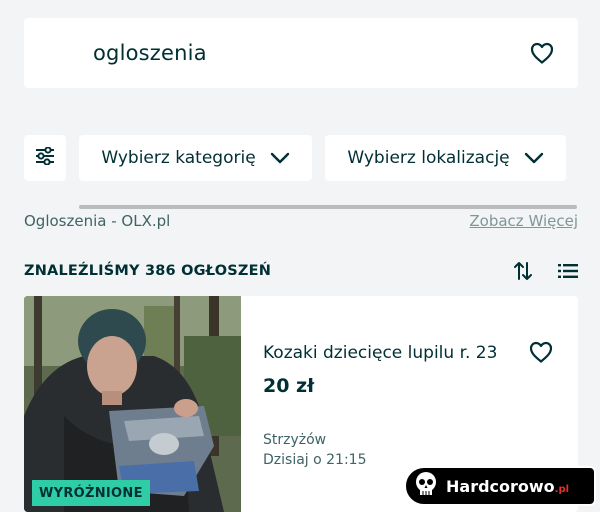 The width and height of the screenshot is (600, 512). Describe the element at coordinates (301, 271) in the screenshot. I see `results-header: ZNALEŹLIŚMY 386 OGŁOSZEŃ` at that location.